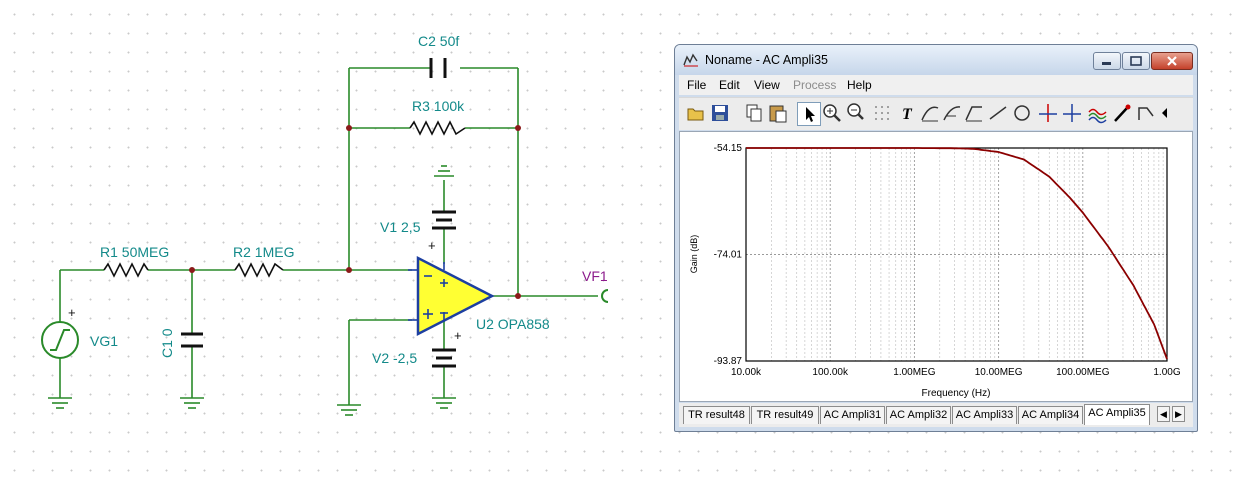 The image size is (1238, 478). Describe the element at coordinates (1050, 415) in the screenshot. I see `tab-ac-ampli34: AC Ampli34` at that location.